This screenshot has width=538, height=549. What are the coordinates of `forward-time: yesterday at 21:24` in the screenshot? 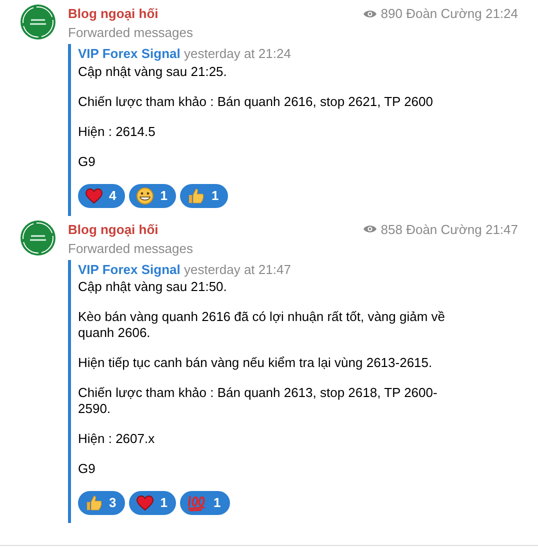 It's located at (237, 53).